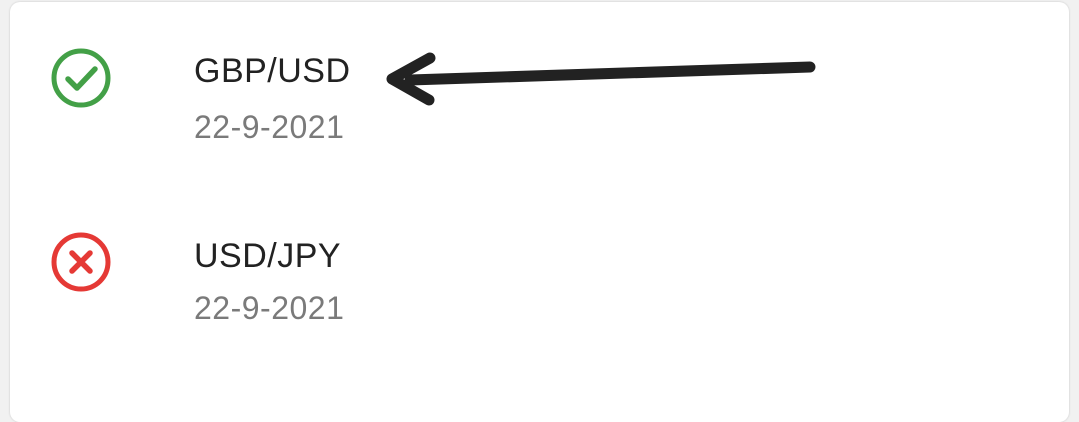 The image size is (1079, 422). What do you see at coordinates (268, 256) in the screenshot?
I see `currency-pair-label: USD/JPY` at bounding box center [268, 256].